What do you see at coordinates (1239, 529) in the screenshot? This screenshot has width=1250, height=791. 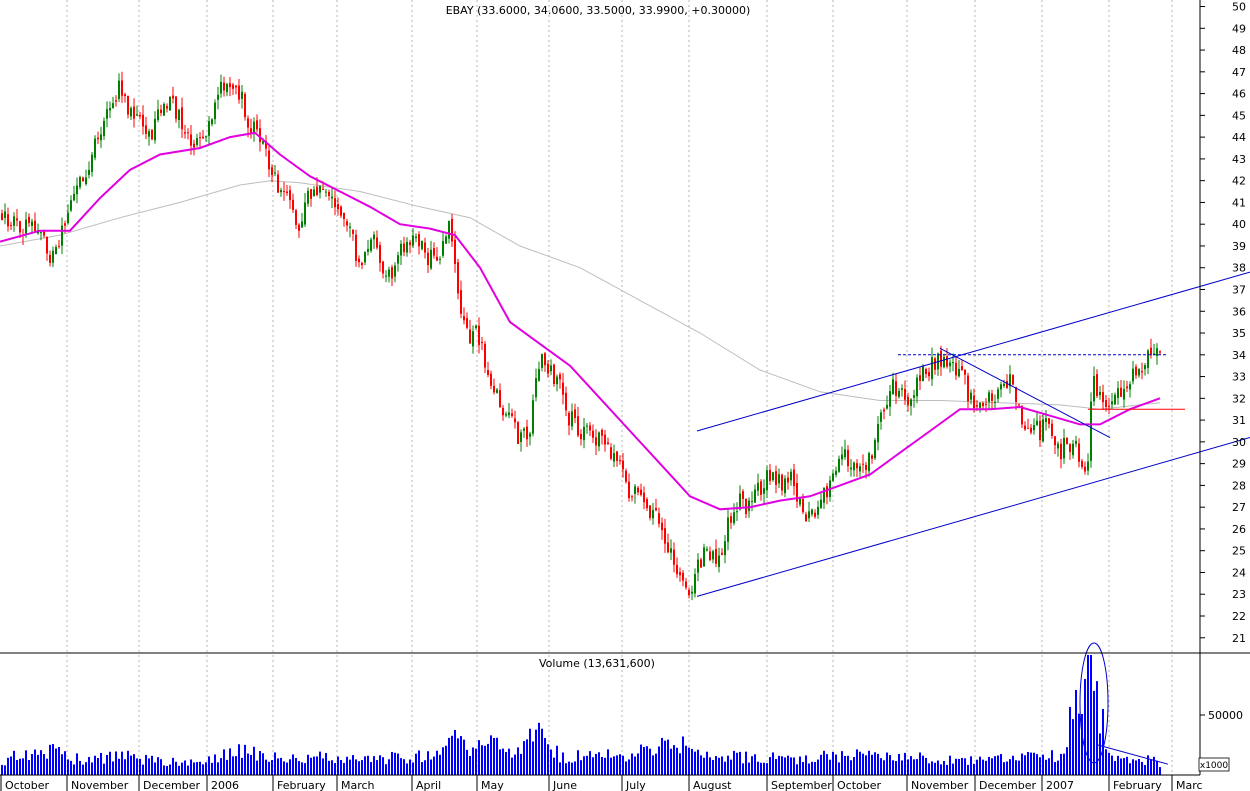 I see `price-tick-label: 26` at bounding box center [1239, 529].